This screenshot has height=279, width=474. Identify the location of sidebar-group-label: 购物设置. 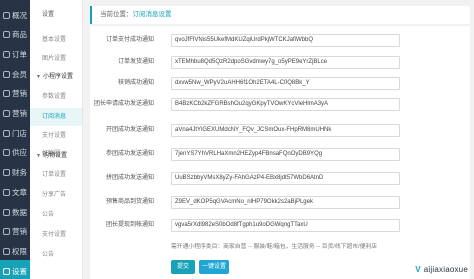
(54, 156).